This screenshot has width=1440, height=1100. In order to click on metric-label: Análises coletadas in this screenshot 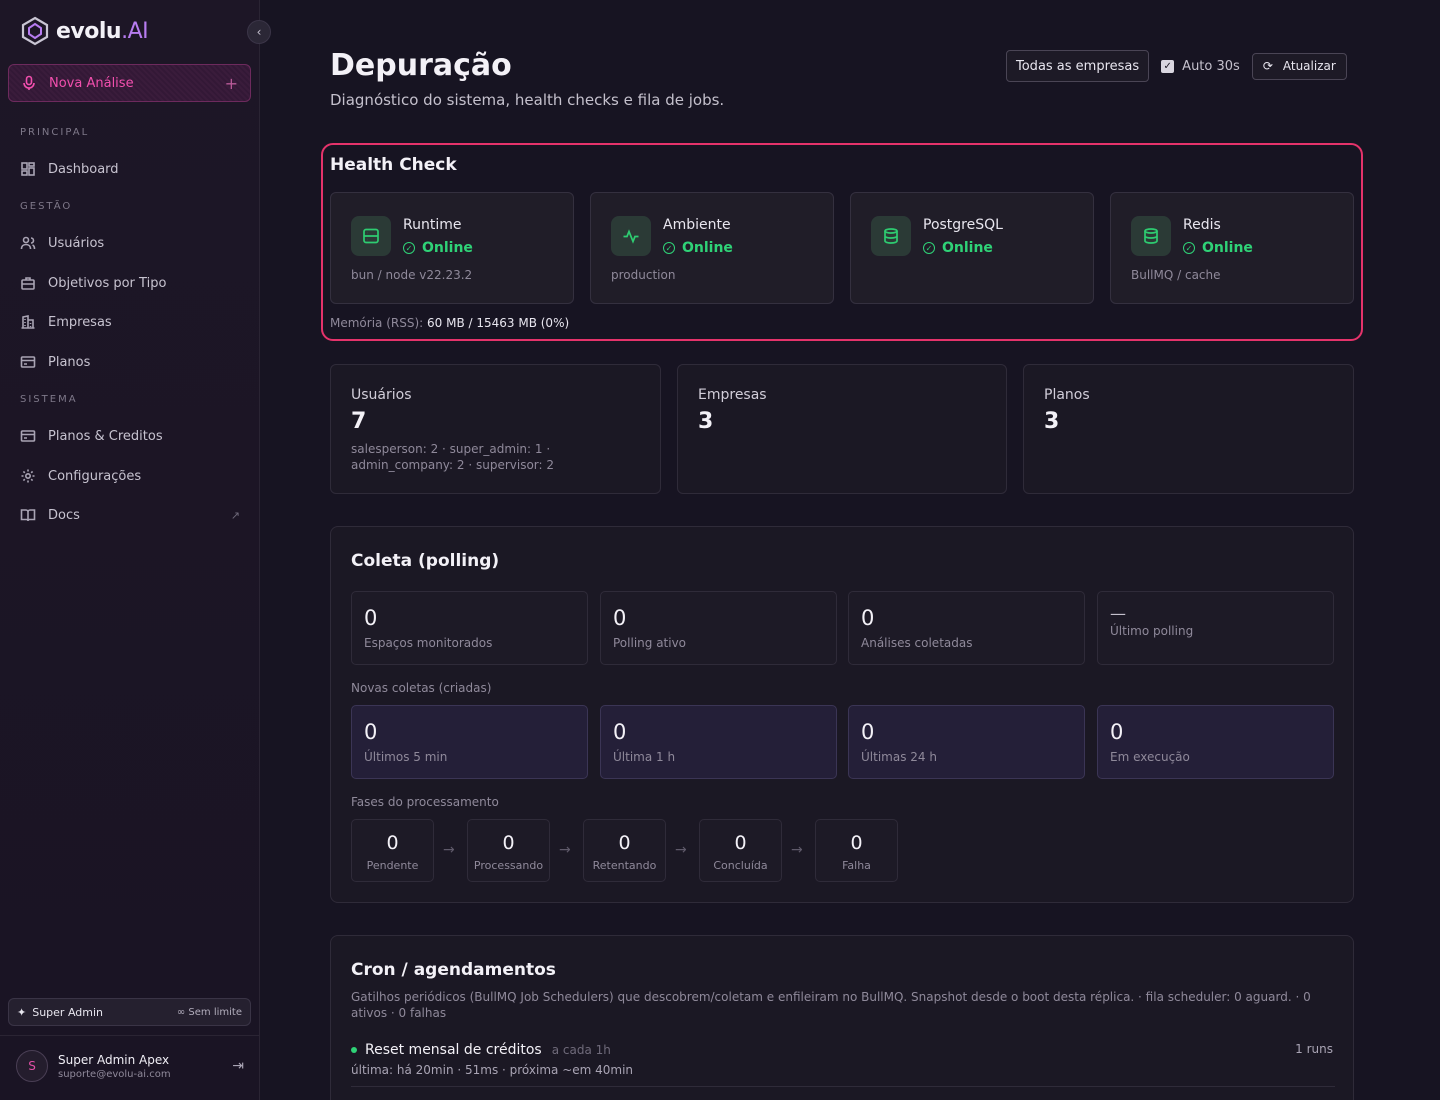, I will do `click(917, 643)`.